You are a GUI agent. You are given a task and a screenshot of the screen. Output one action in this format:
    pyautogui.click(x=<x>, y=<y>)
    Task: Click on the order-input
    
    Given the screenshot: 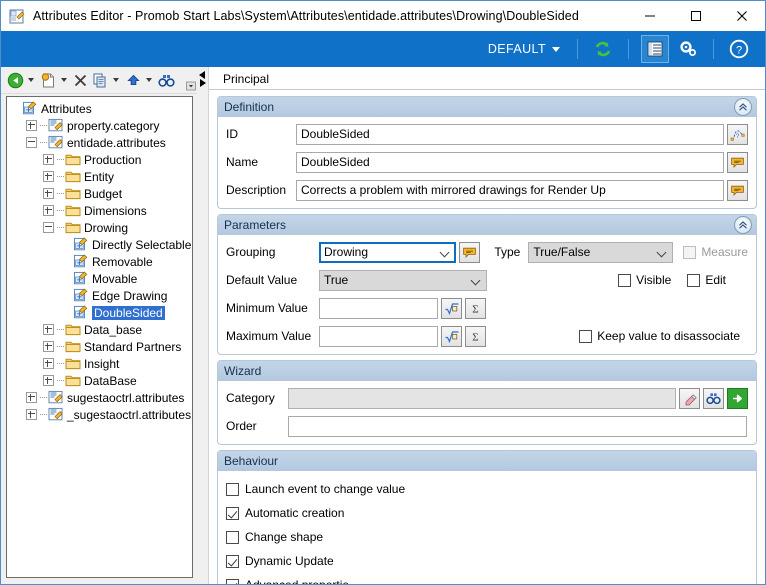 What is the action you would take?
    pyautogui.click(x=517, y=426)
    